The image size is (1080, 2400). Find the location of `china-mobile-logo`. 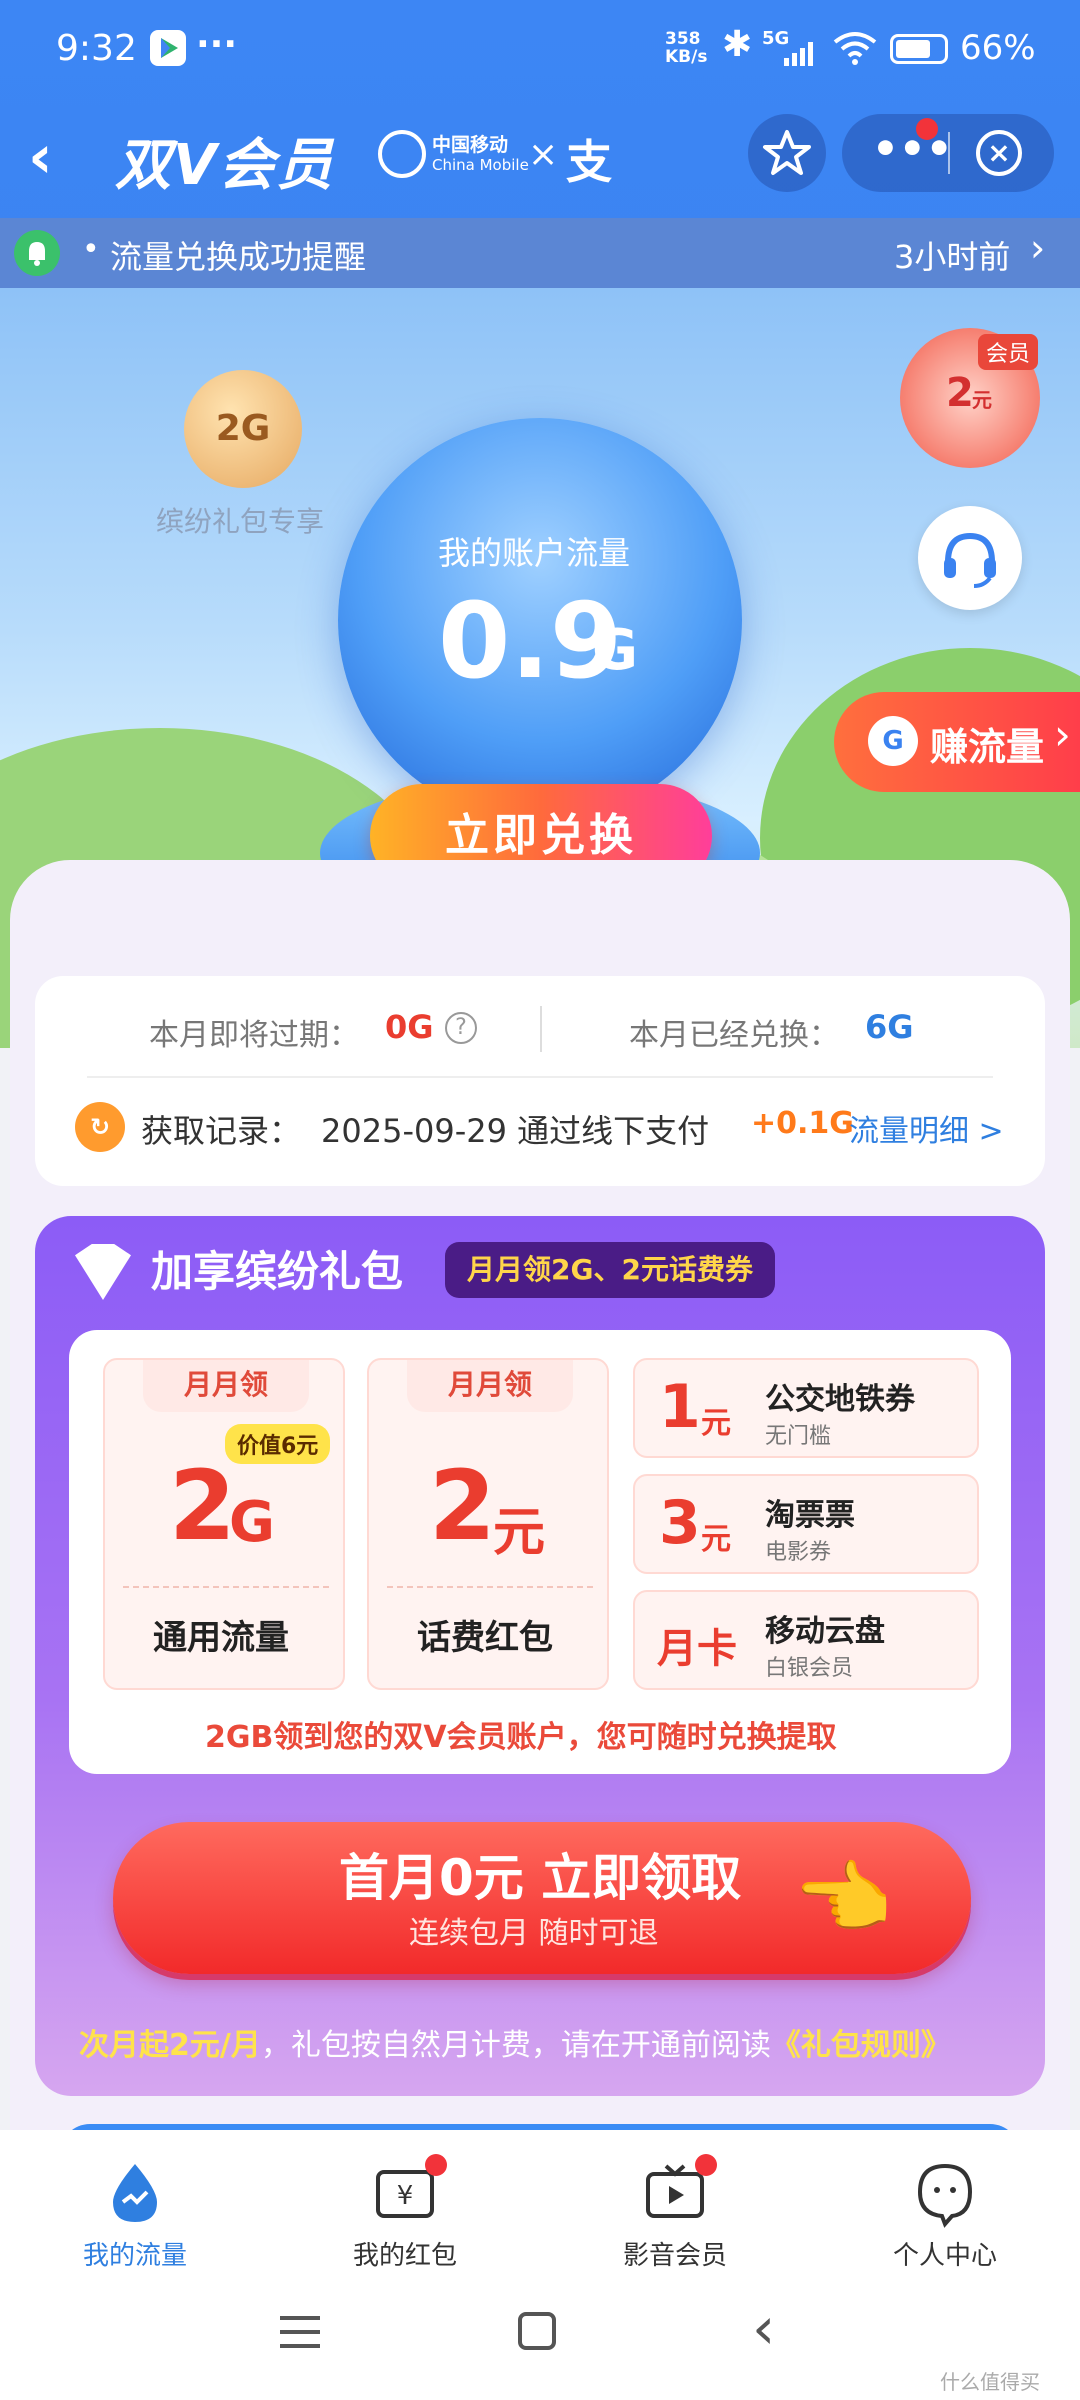

china-mobile-logo is located at coordinates (402, 154).